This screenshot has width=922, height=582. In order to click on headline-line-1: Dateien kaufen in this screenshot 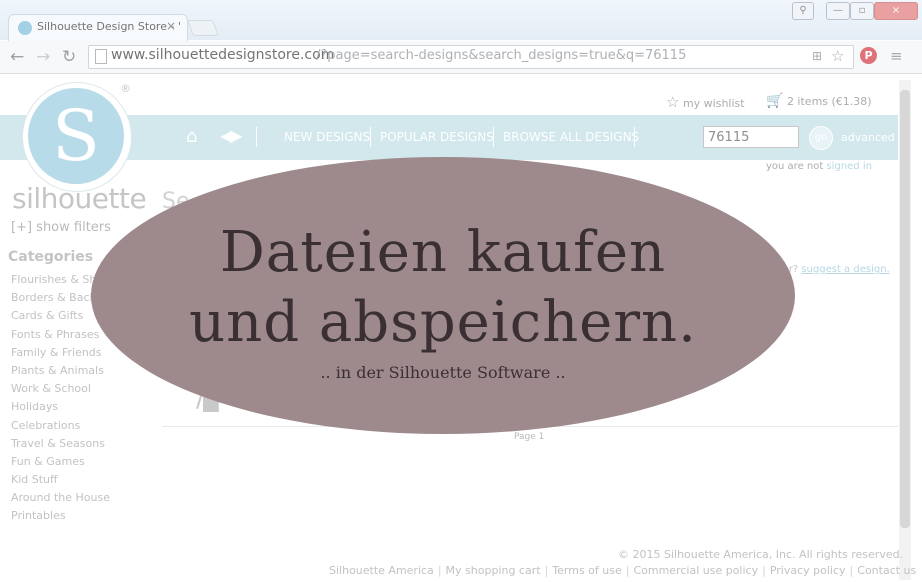, I will do `click(443, 252)`.